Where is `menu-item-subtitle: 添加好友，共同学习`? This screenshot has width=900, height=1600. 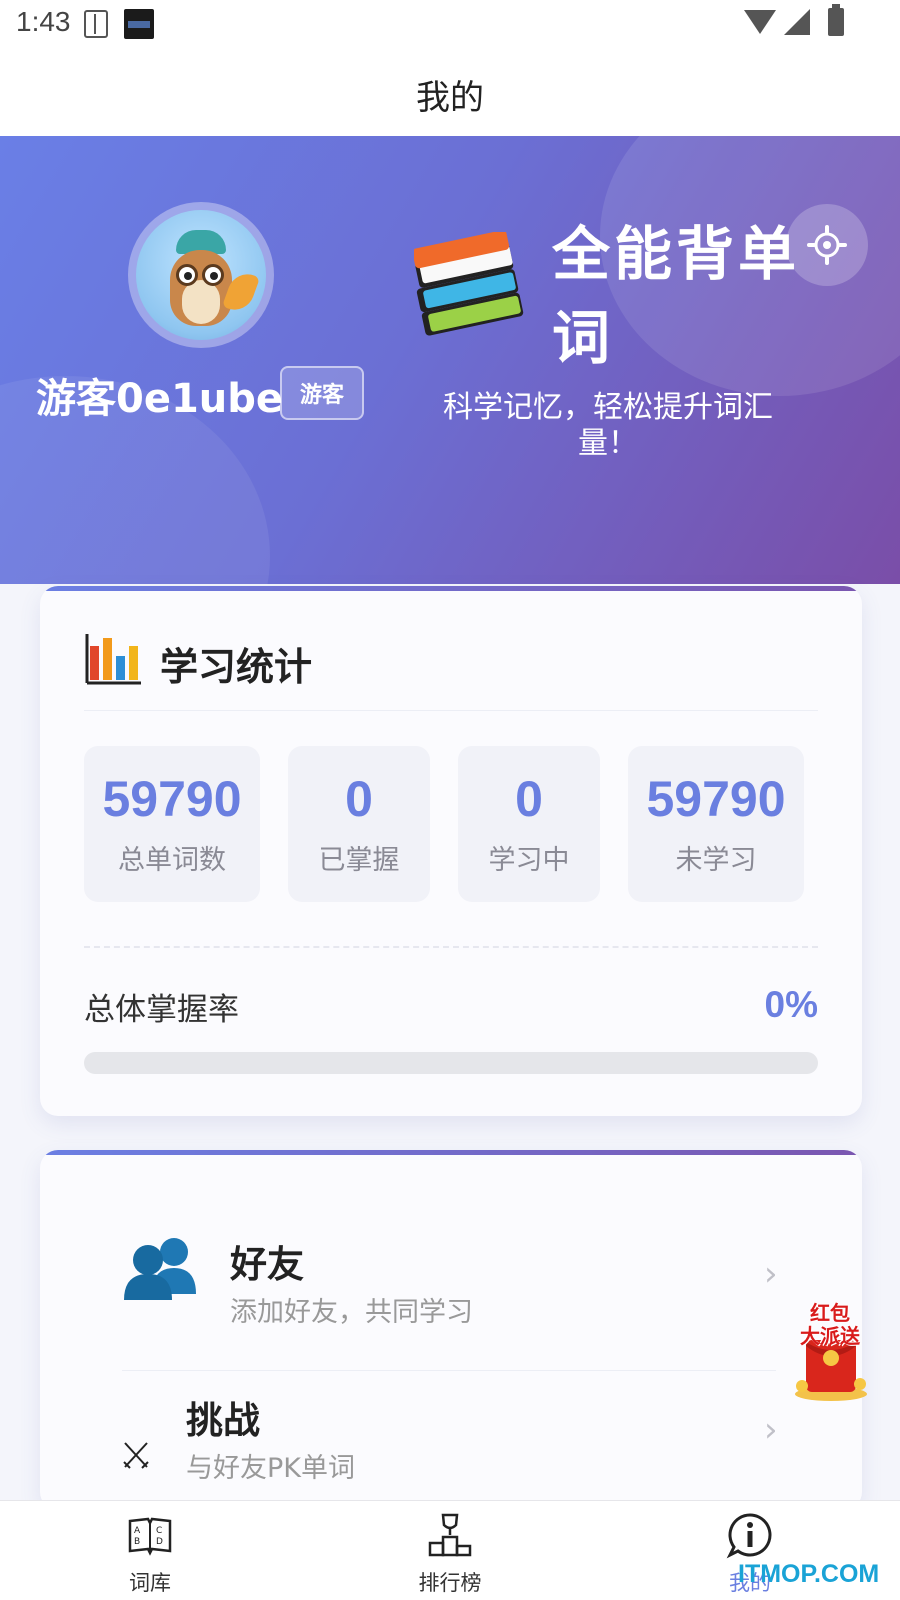 menu-item-subtitle: 添加好友，共同学习 is located at coordinates (351, 1312).